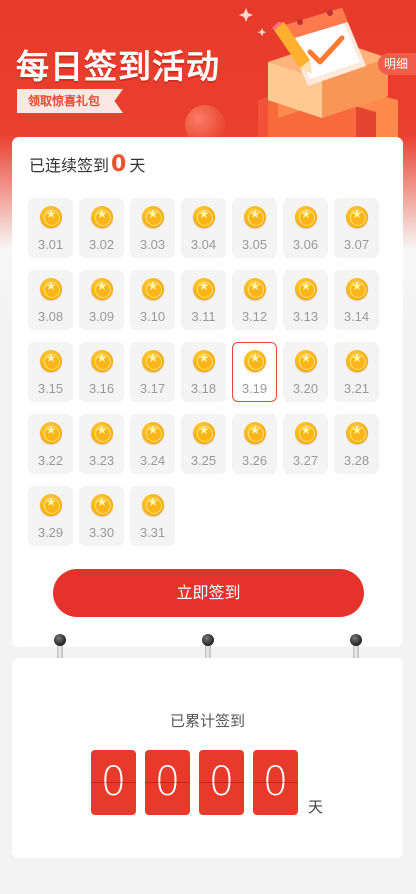 The image size is (416, 894). I want to click on day-date: 3.20, so click(305, 388).